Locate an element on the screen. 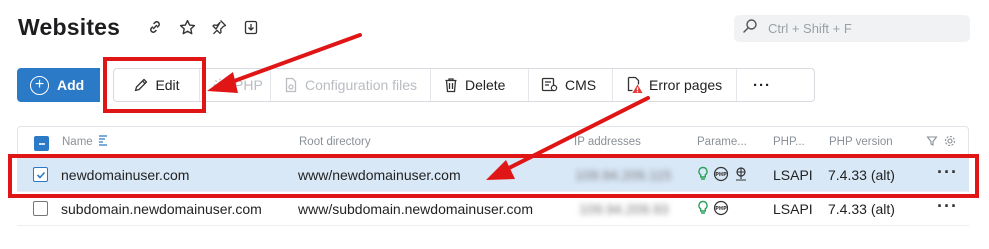 This screenshot has width=989, height=249. ip-address: 109.94.209.115 is located at coordinates (623, 175).